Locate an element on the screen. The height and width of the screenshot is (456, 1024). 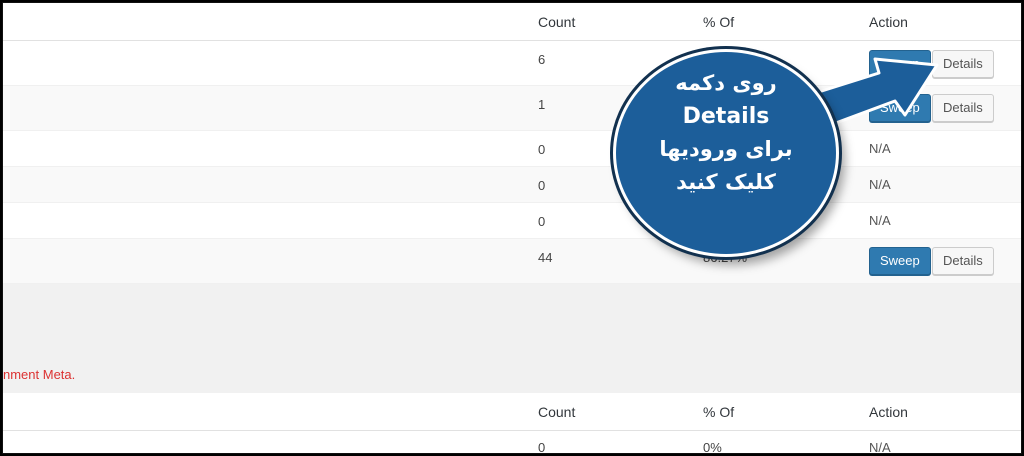
callout-line-3: برای ورودیها is located at coordinates (726, 149).